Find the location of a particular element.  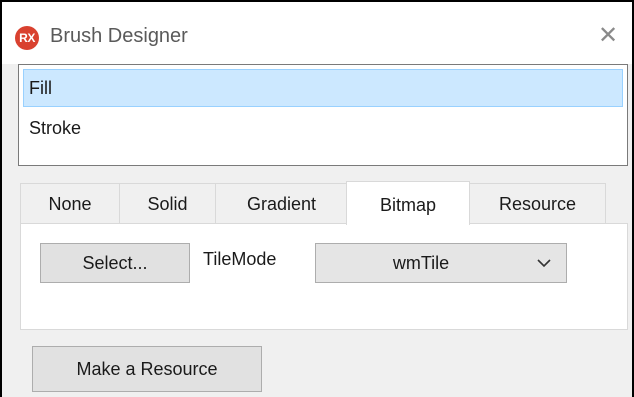

tab-bitmap: Bitmap is located at coordinates (408, 203).